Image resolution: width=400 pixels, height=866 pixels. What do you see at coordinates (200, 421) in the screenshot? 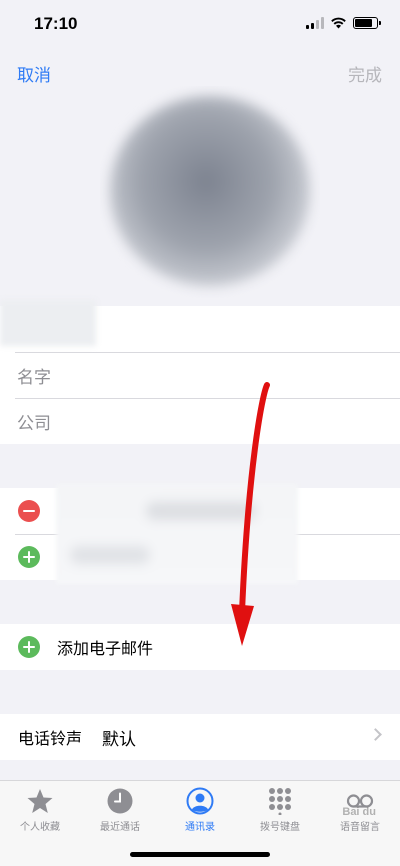
I see `company-row: 公司` at bounding box center [200, 421].